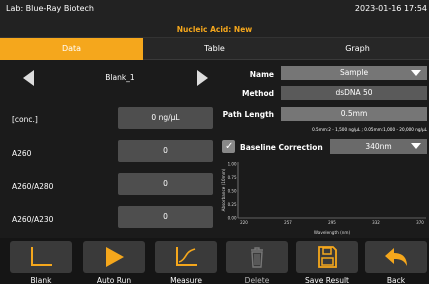  What do you see at coordinates (22, 153) in the screenshot?
I see `a260-label: A260` at bounding box center [22, 153].